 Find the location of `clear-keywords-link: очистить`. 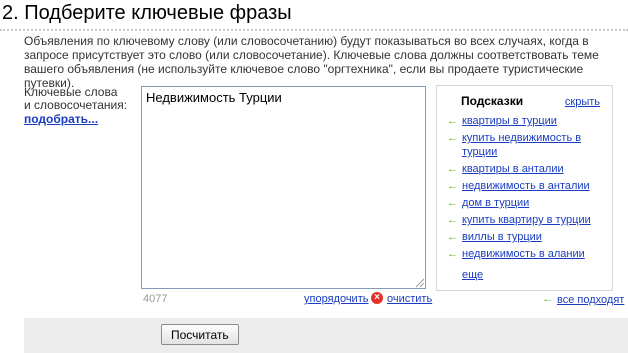

clear-keywords-link: очистить is located at coordinates (409, 299).